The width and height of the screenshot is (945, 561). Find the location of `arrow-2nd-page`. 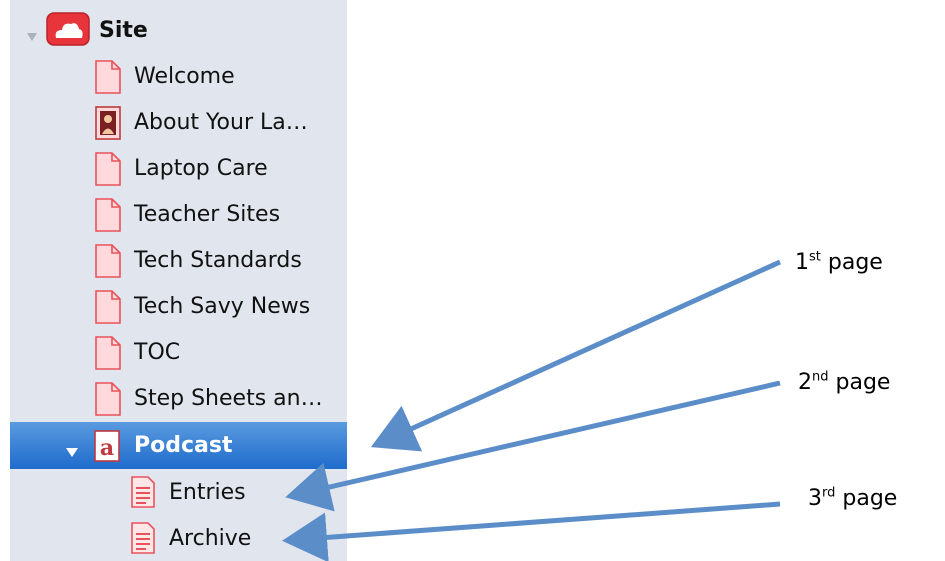

arrow-2nd-page is located at coordinates (533, 446).